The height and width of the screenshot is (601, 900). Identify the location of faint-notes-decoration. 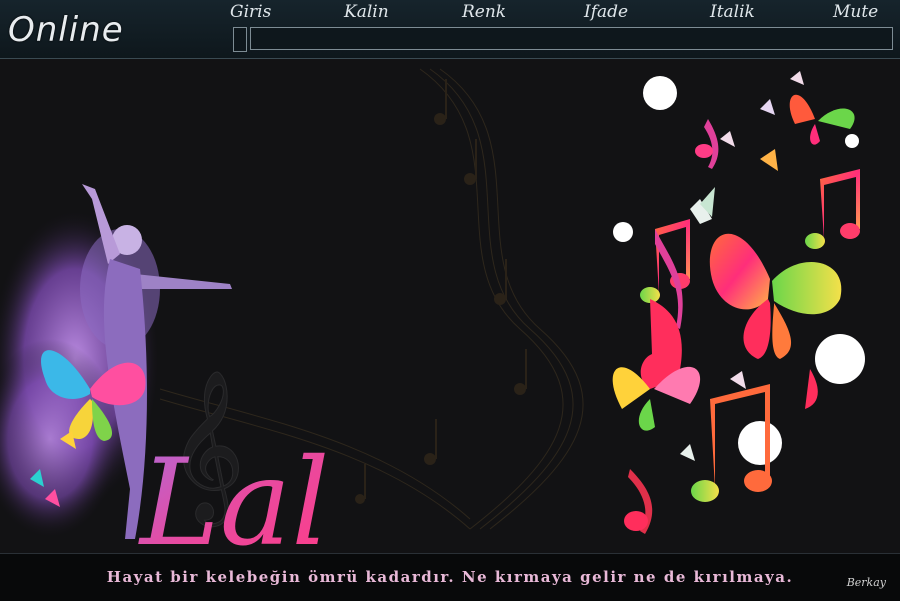
(441, 291).